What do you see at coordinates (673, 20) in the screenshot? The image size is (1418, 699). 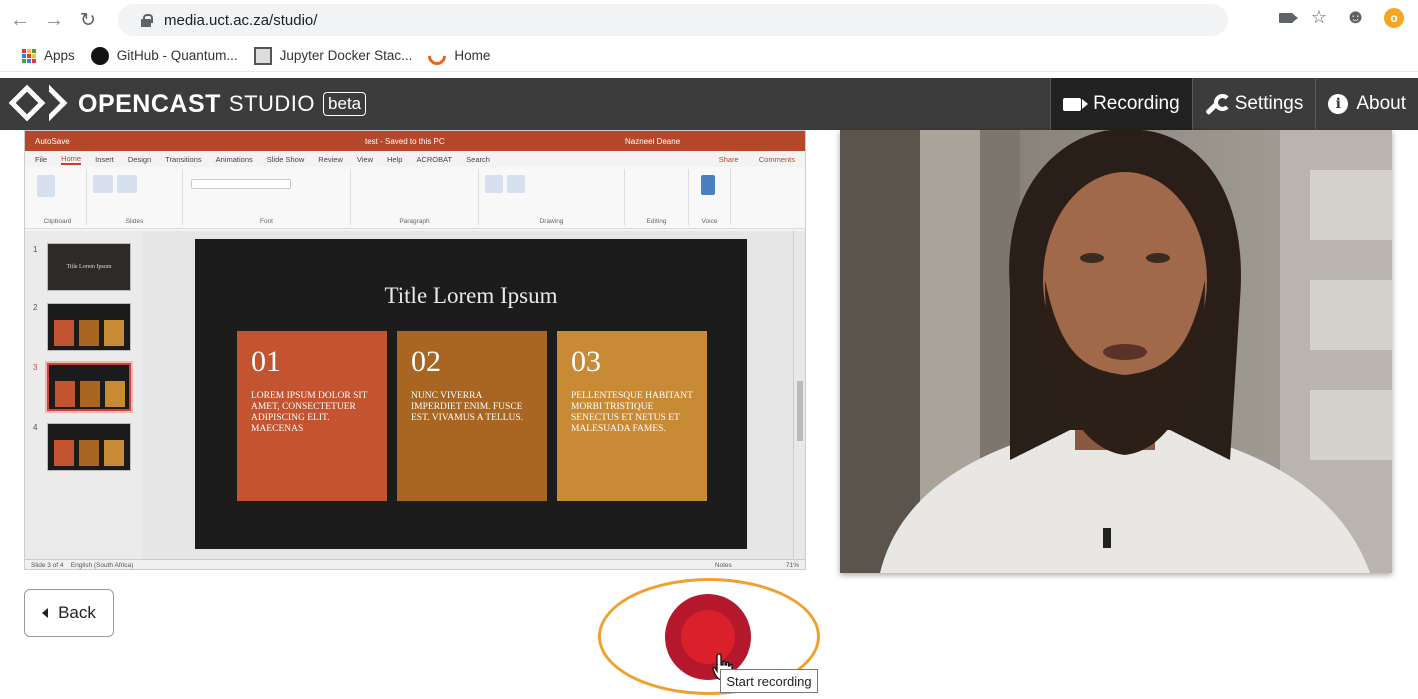 I see `address-bar: media.uct.ac.za/studio/` at bounding box center [673, 20].